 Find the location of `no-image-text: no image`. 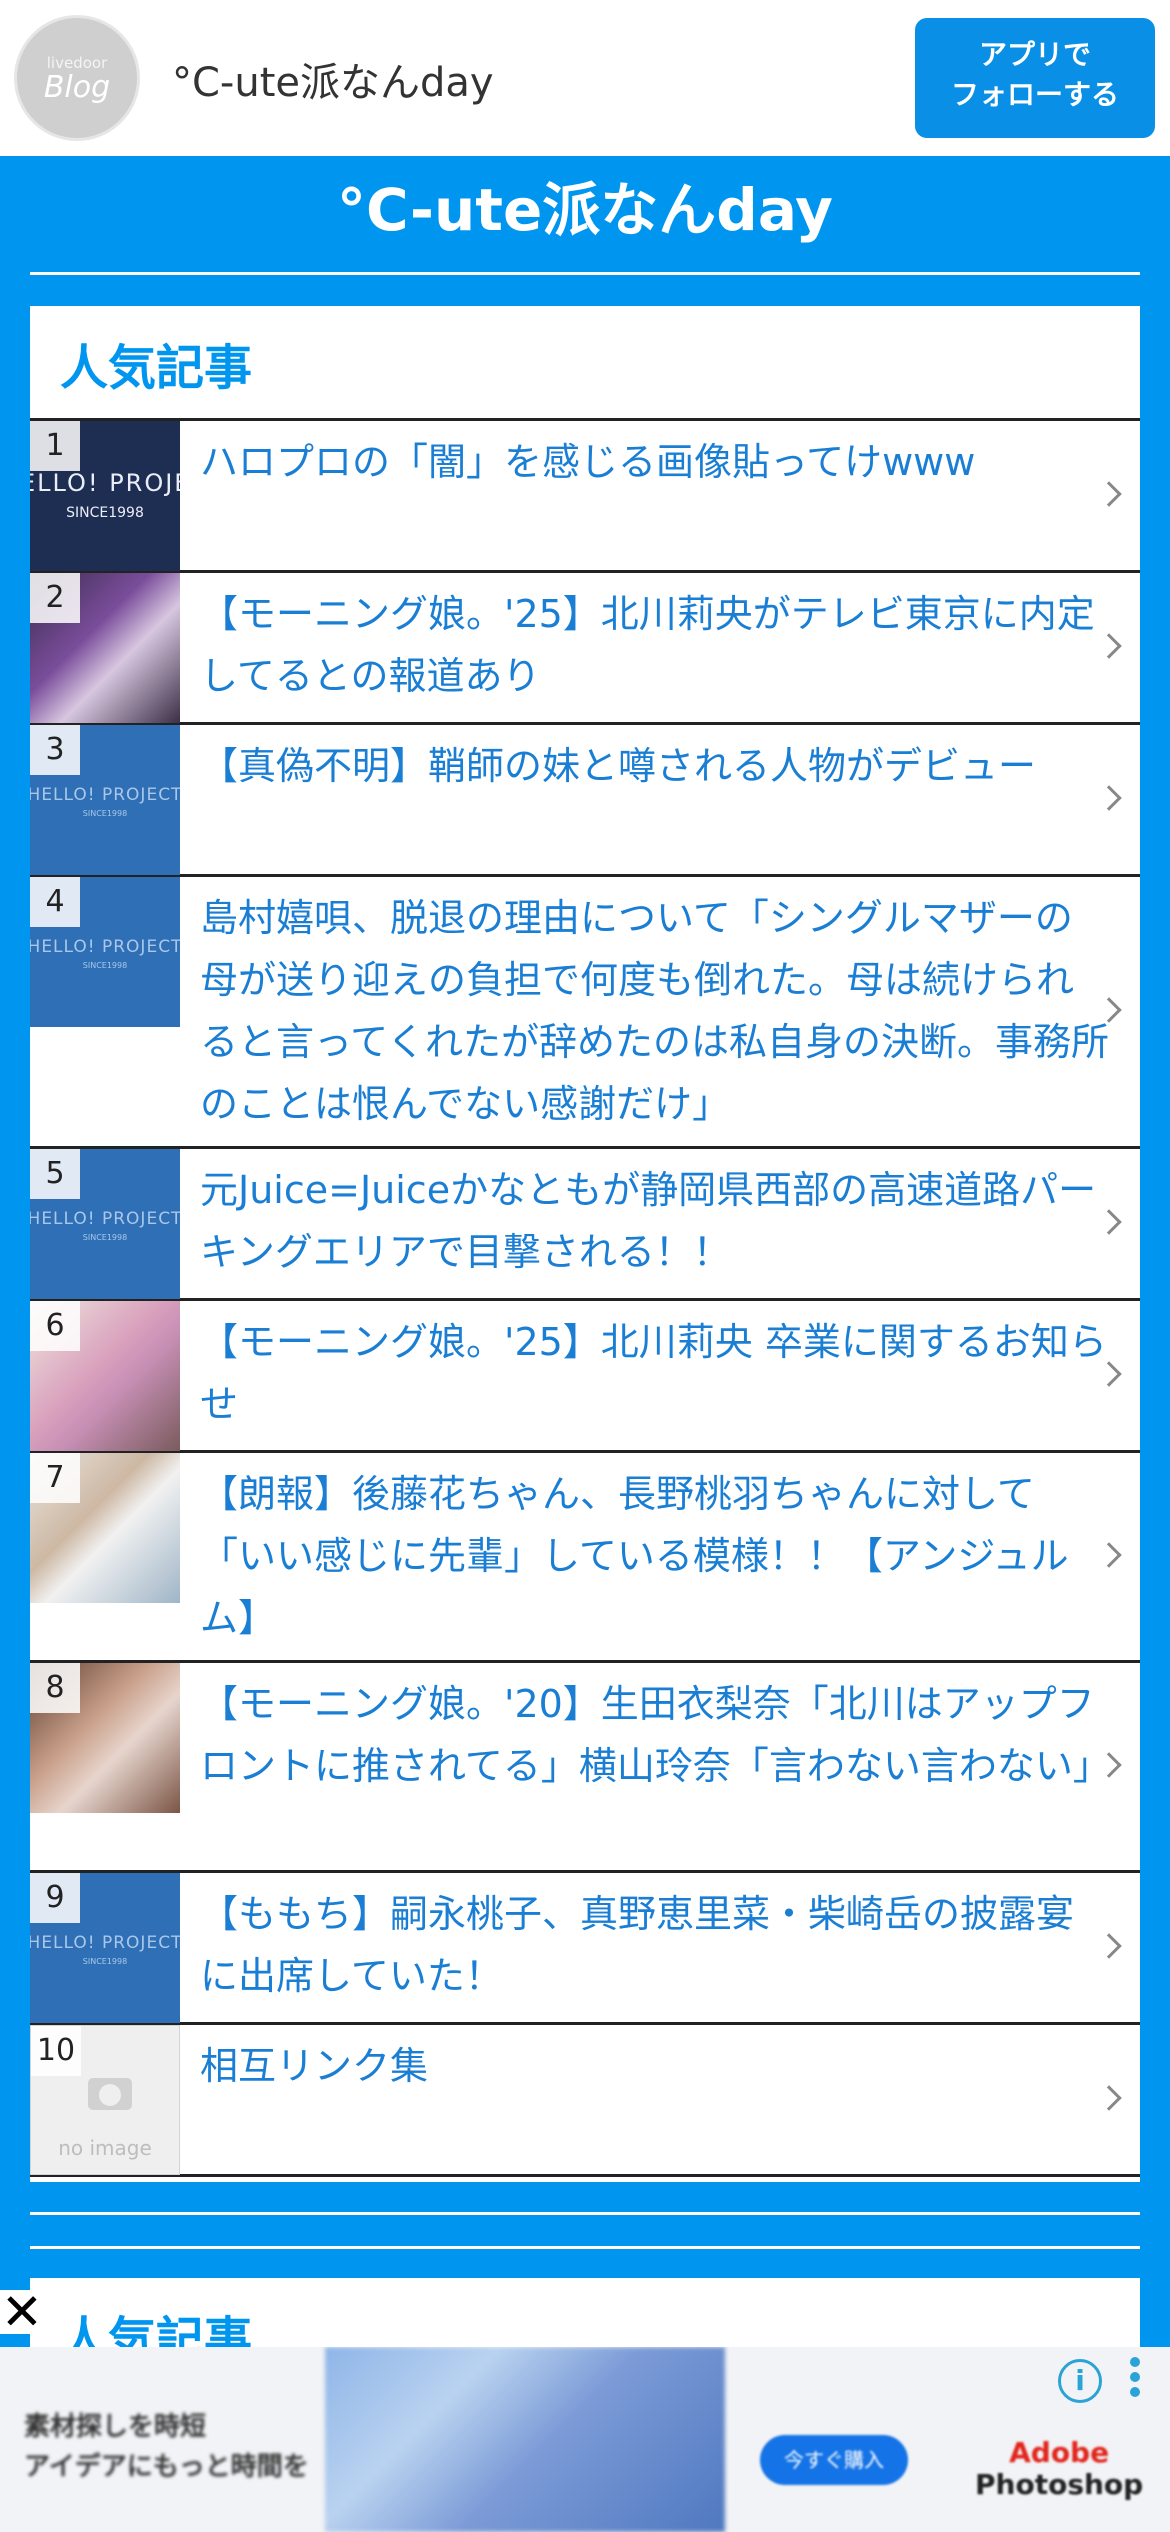

no-image-text: no image is located at coordinates (105, 2148).